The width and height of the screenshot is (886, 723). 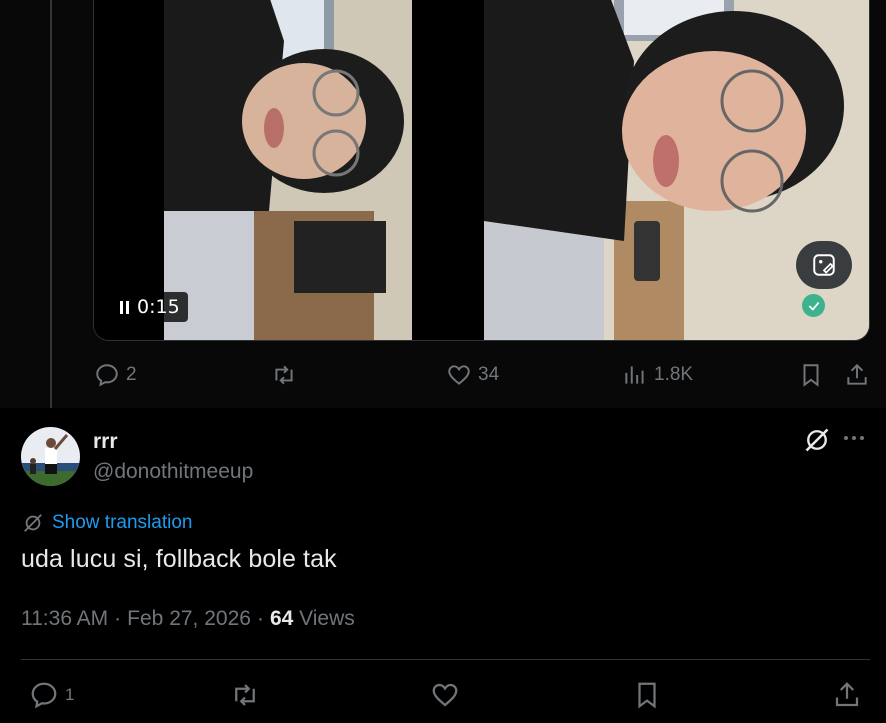 I want to click on tweet-date: Feb 27, 2026, so click(x=189, y=619).